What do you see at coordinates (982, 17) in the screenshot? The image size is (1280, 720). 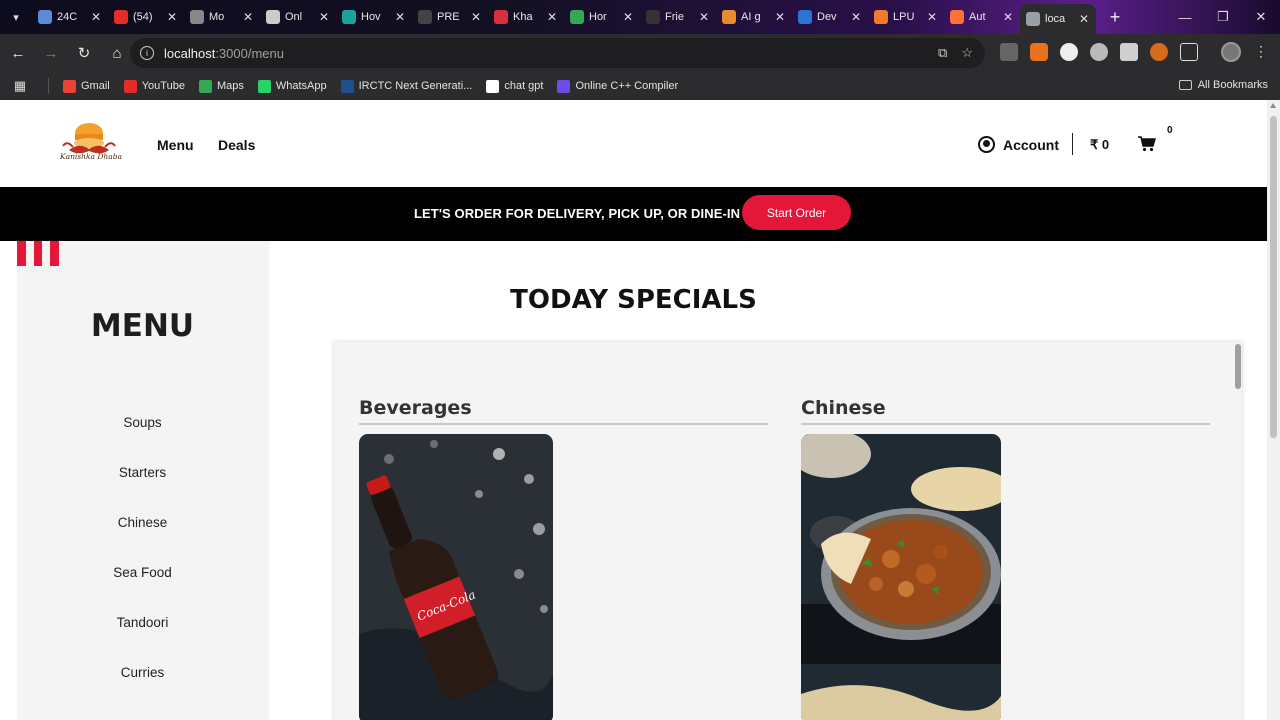 I see `browser-tab: Aut ✕` at bounding box center [982, 17].